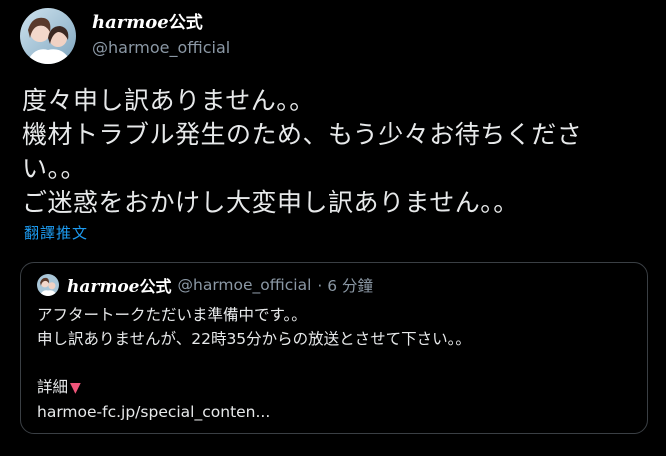 This screenshot has width=666, height=456. What do you see at coordinates (54, 168) in the screenshot?
I see `tweet-line: い。。` at bounding box center [54, 168].